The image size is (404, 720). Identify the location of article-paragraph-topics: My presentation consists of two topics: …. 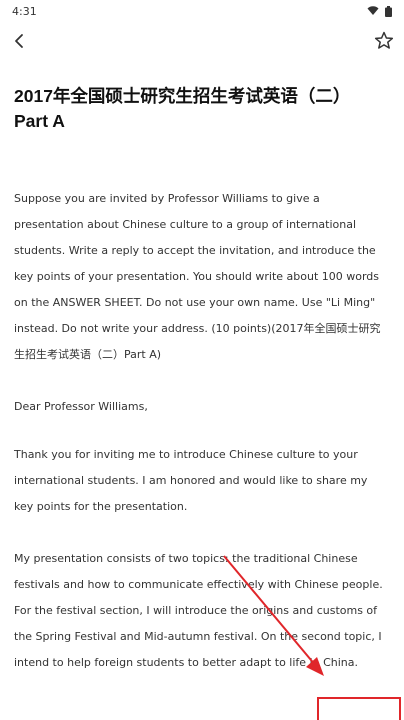
(198, 610).